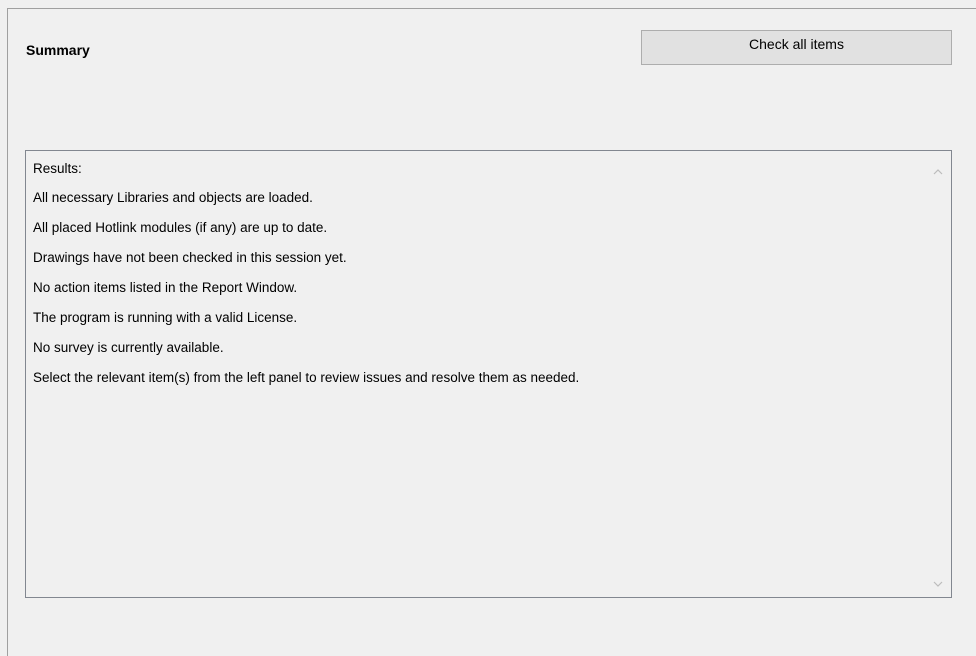  What do you see at coordinates (57, 168) in the screenshot?
I see `results-heading: Results:` at bounding box center [57, 168].